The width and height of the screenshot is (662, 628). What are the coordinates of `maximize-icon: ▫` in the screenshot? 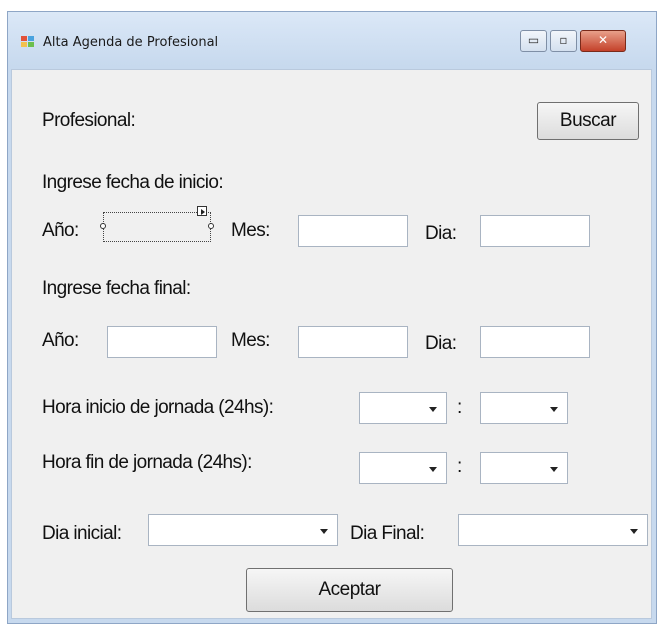 It's located at (563, 40).